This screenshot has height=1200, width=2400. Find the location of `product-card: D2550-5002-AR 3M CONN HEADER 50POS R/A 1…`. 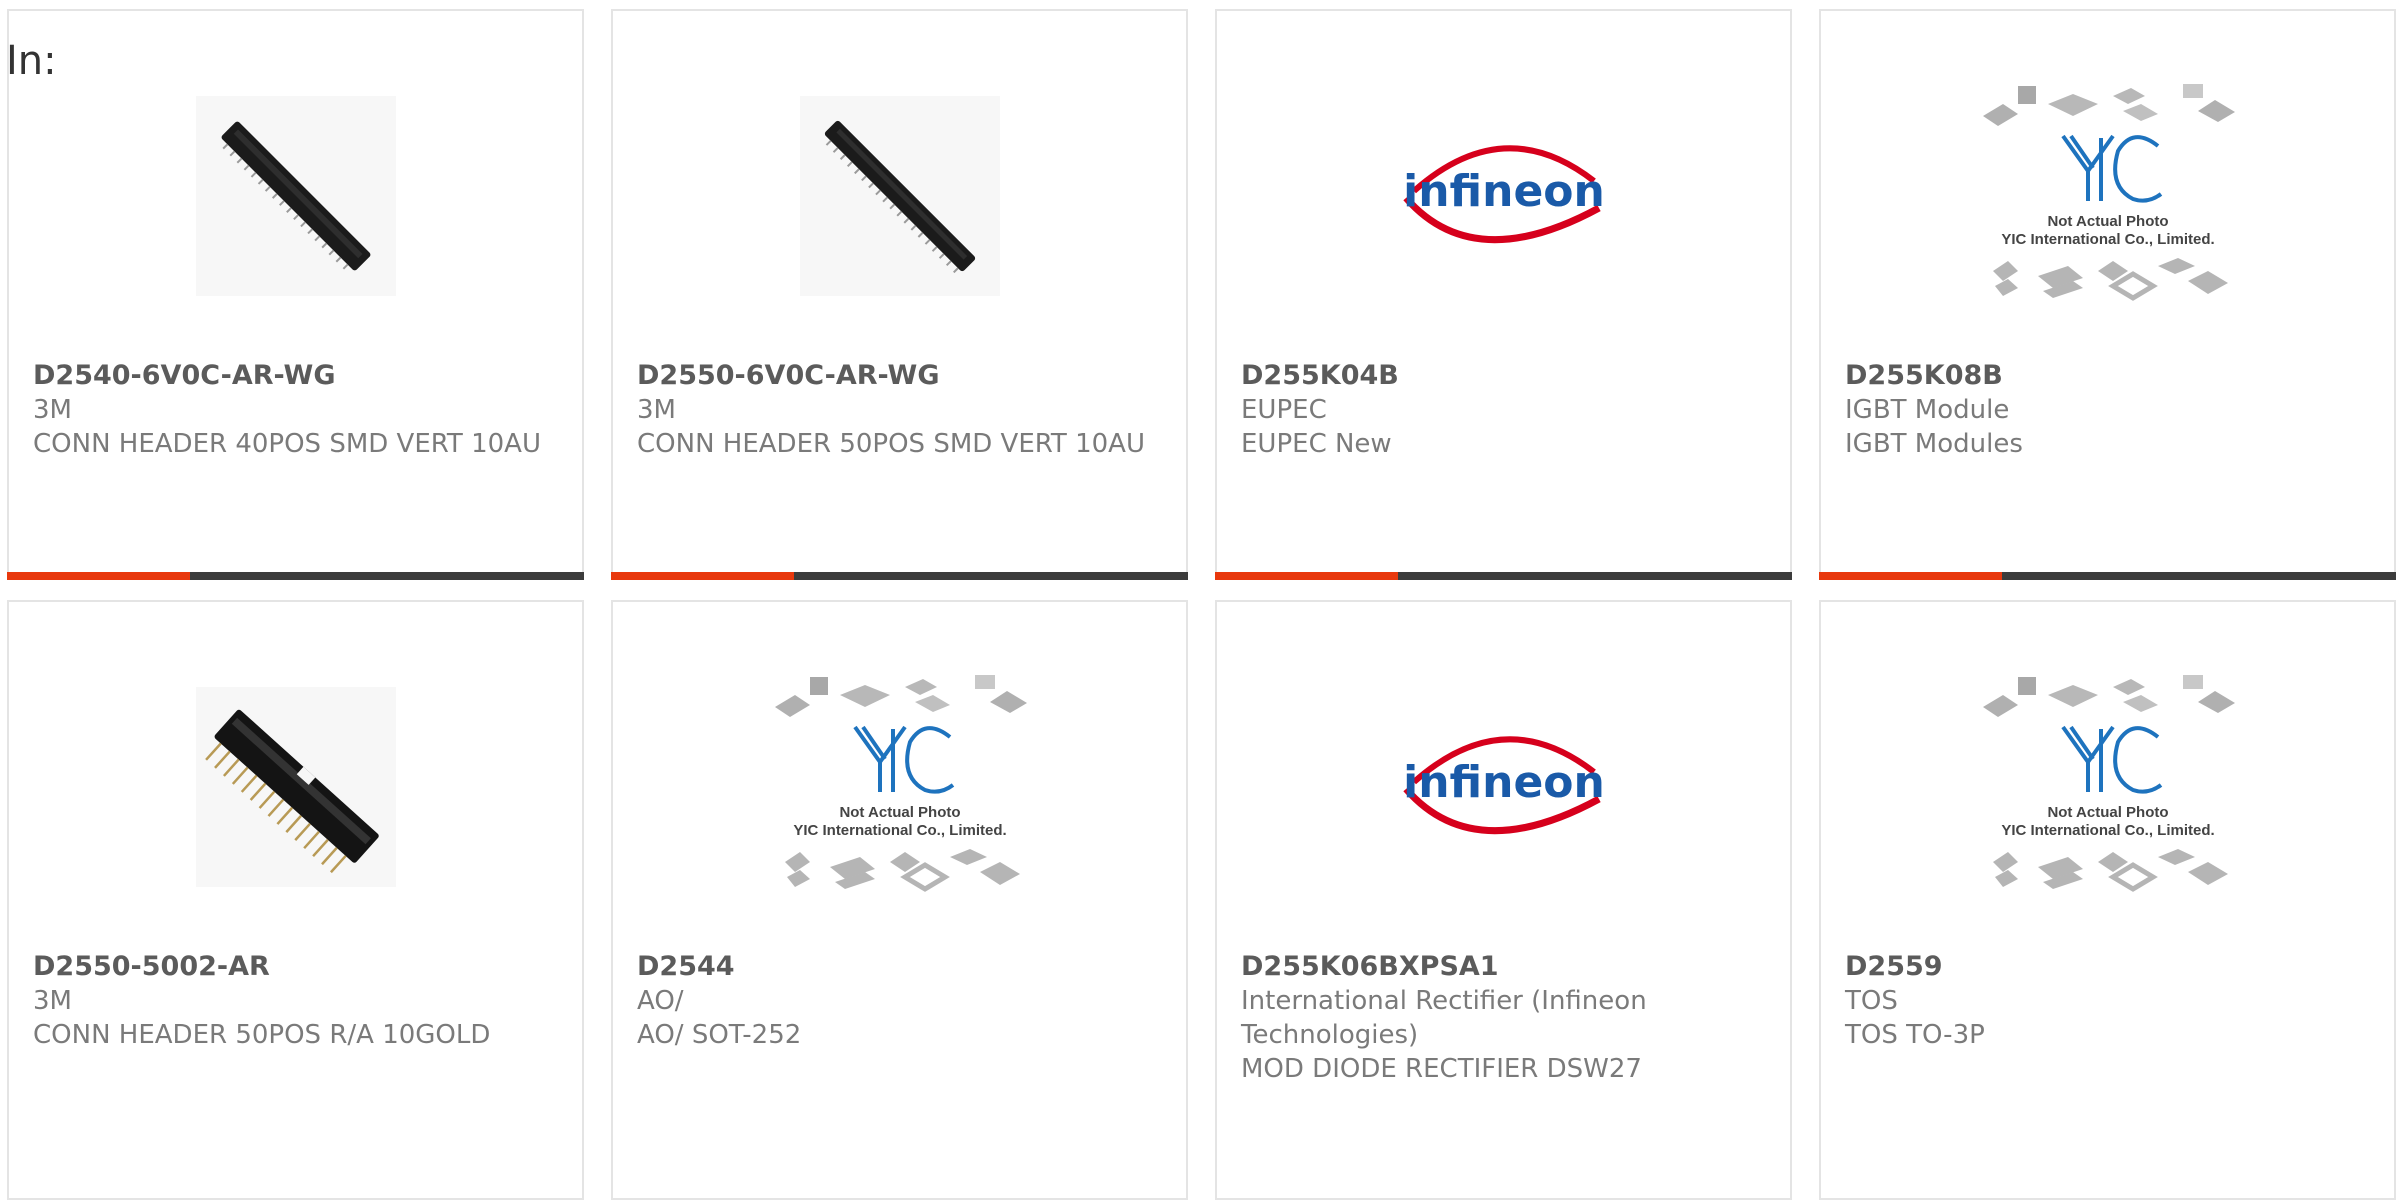

product-card: D2550-5002-AR 3M CONN HEADER 50POS R/A 1… is located at coordinates (295, 900).